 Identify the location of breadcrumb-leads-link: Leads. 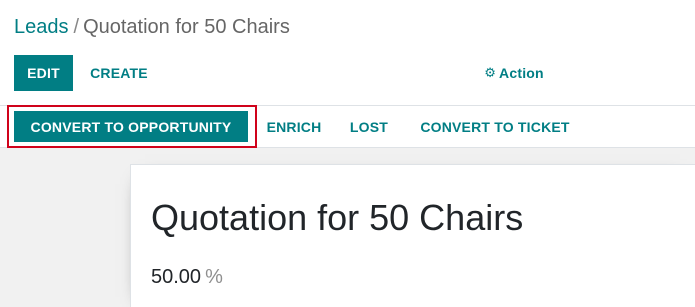
(41, 27).